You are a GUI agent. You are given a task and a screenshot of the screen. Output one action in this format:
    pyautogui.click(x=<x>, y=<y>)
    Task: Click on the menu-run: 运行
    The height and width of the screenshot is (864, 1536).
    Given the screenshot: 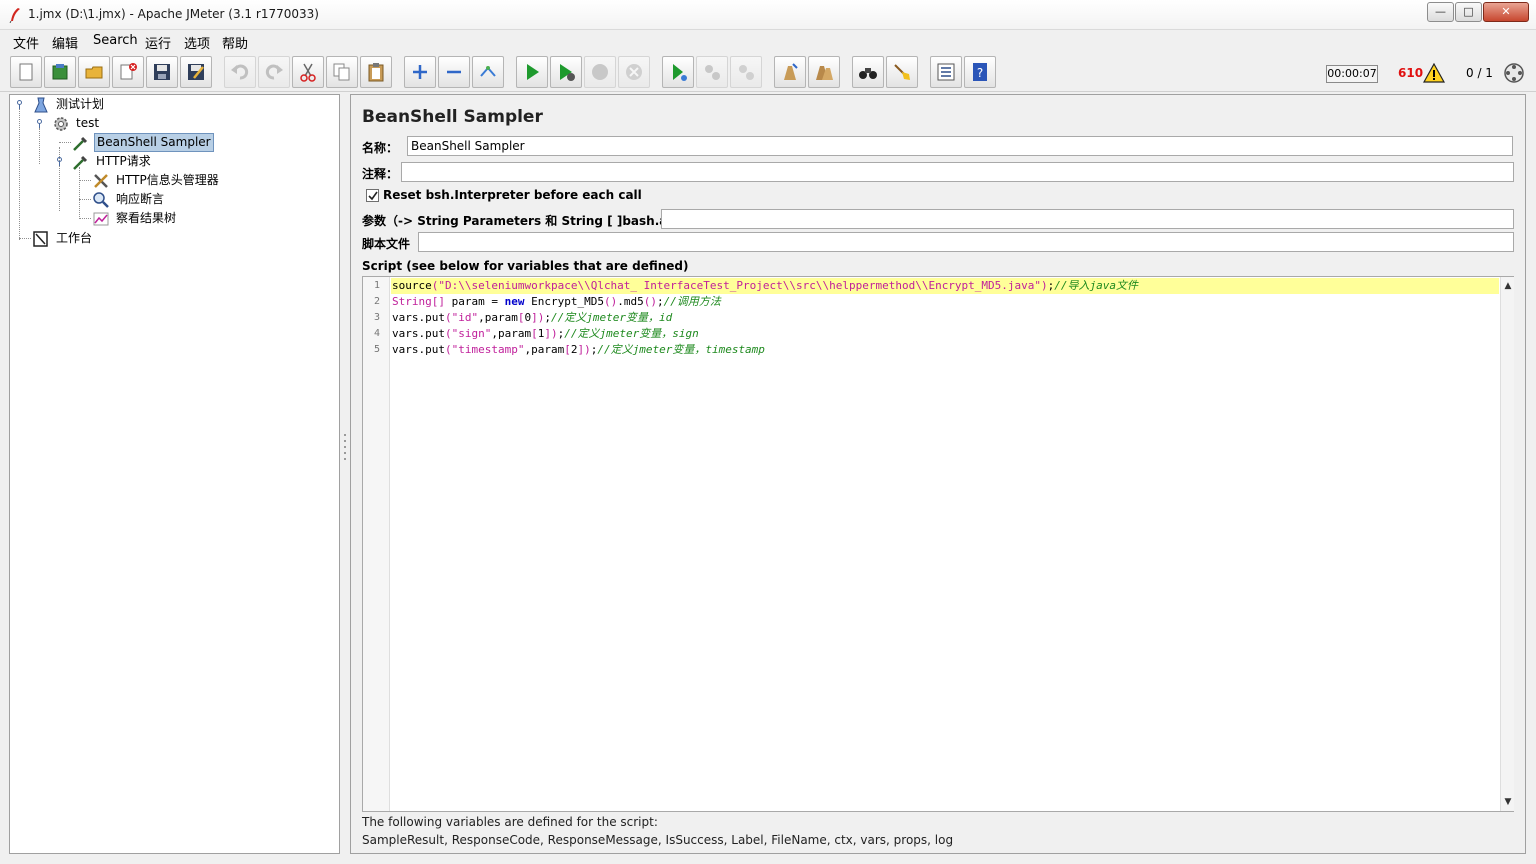 What is the action you would take?
    pyautogui.click(x=158, y=42)
    